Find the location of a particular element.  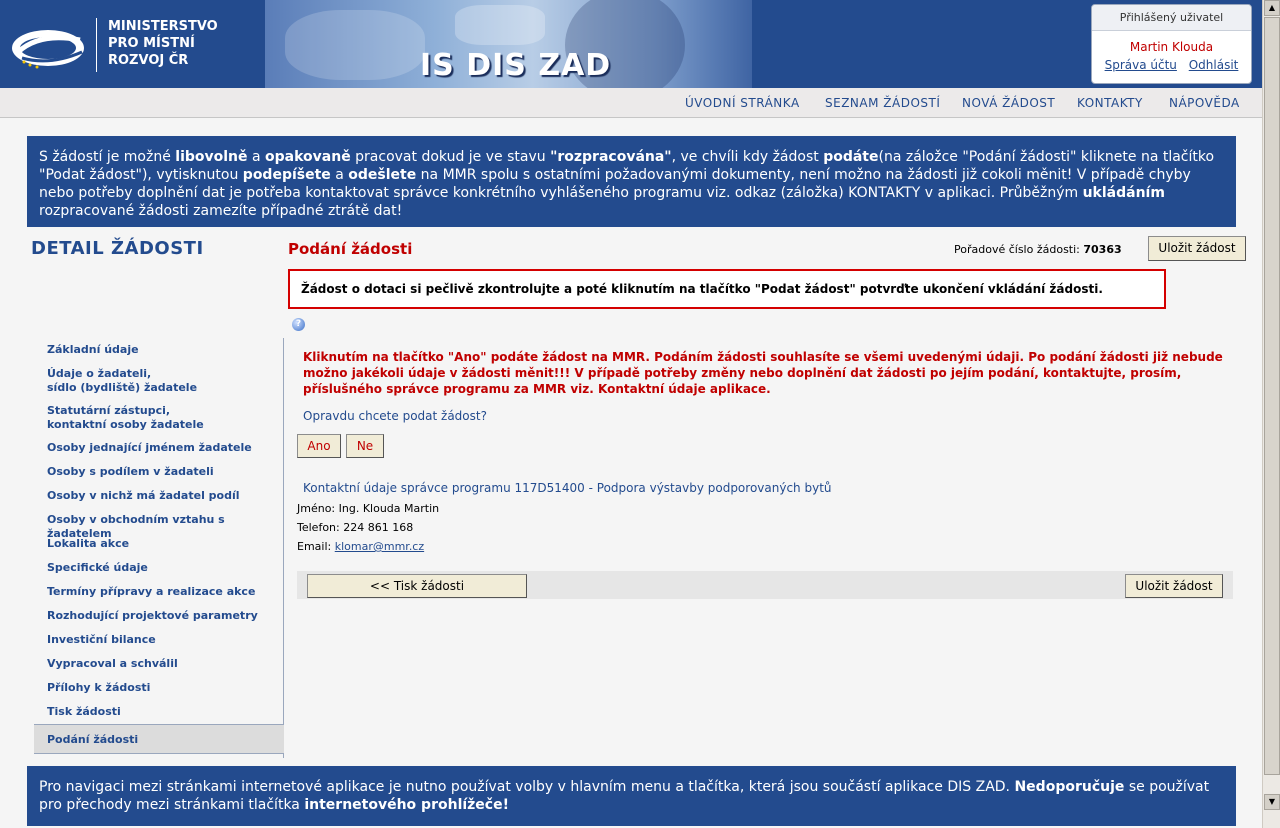

sidebar-item-label: sídlo (bydliště) žadatele is located at coordinates (122, 387).